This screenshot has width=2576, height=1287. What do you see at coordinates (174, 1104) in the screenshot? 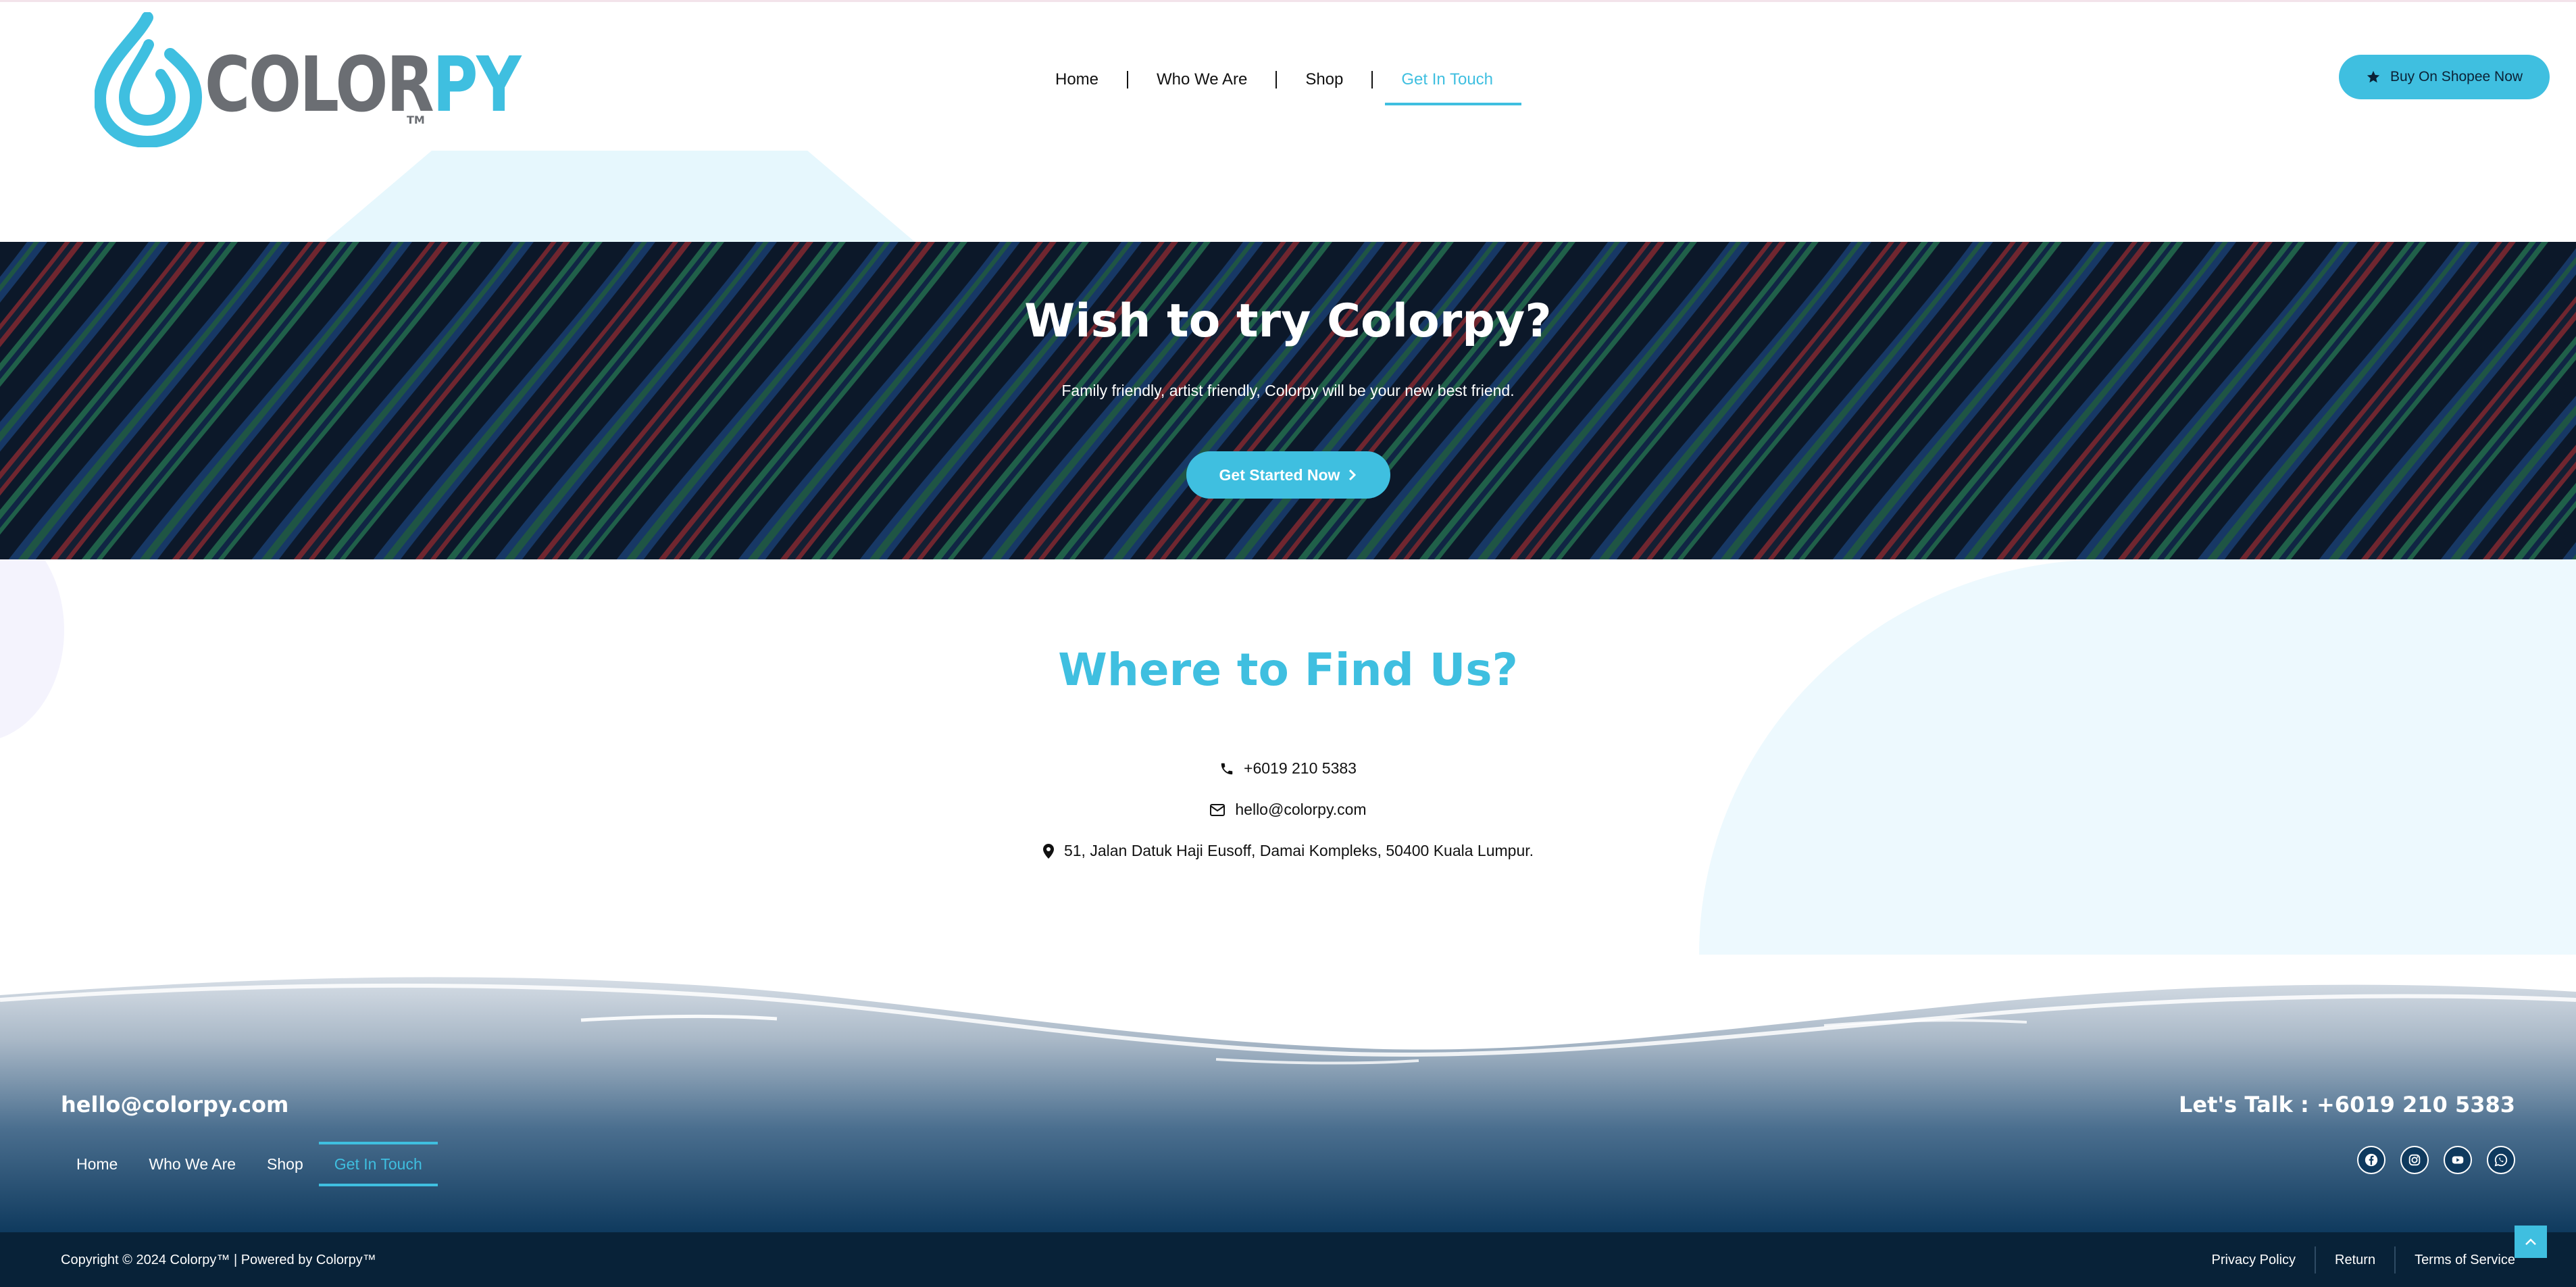
I see `footer-email: hello@colorpy.com` at bounding box center [174, 1104].